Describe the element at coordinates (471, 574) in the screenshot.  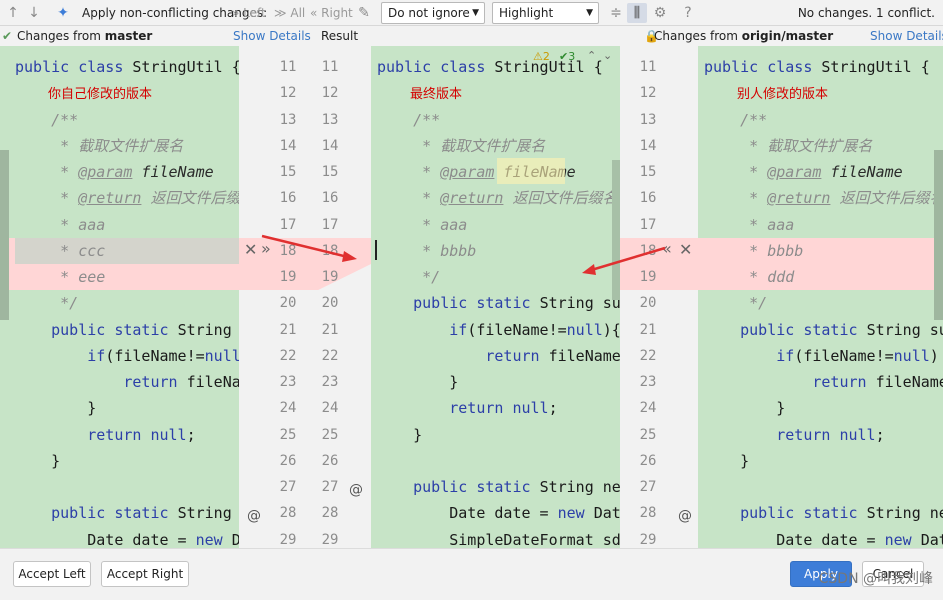
I see `footer: Accept Left Accept Right Apply Cancel` at that location.